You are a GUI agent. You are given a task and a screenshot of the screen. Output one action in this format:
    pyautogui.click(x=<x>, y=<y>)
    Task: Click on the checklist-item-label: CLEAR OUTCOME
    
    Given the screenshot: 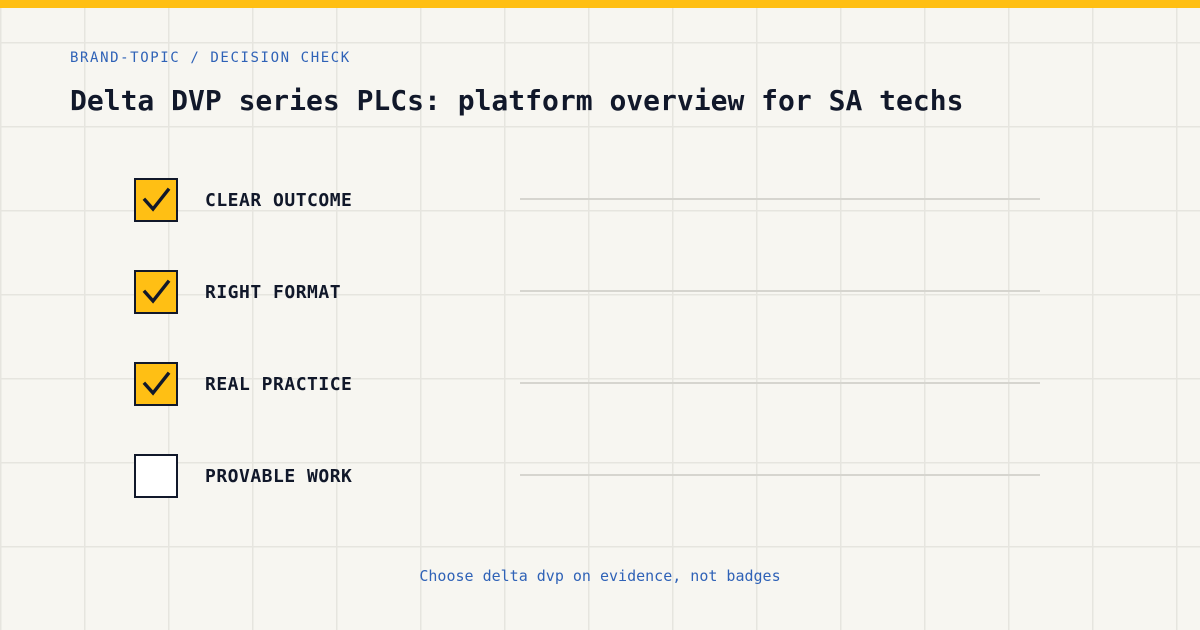 What is the action you would take?
    pyautogui.click(x=279, y=200)
    